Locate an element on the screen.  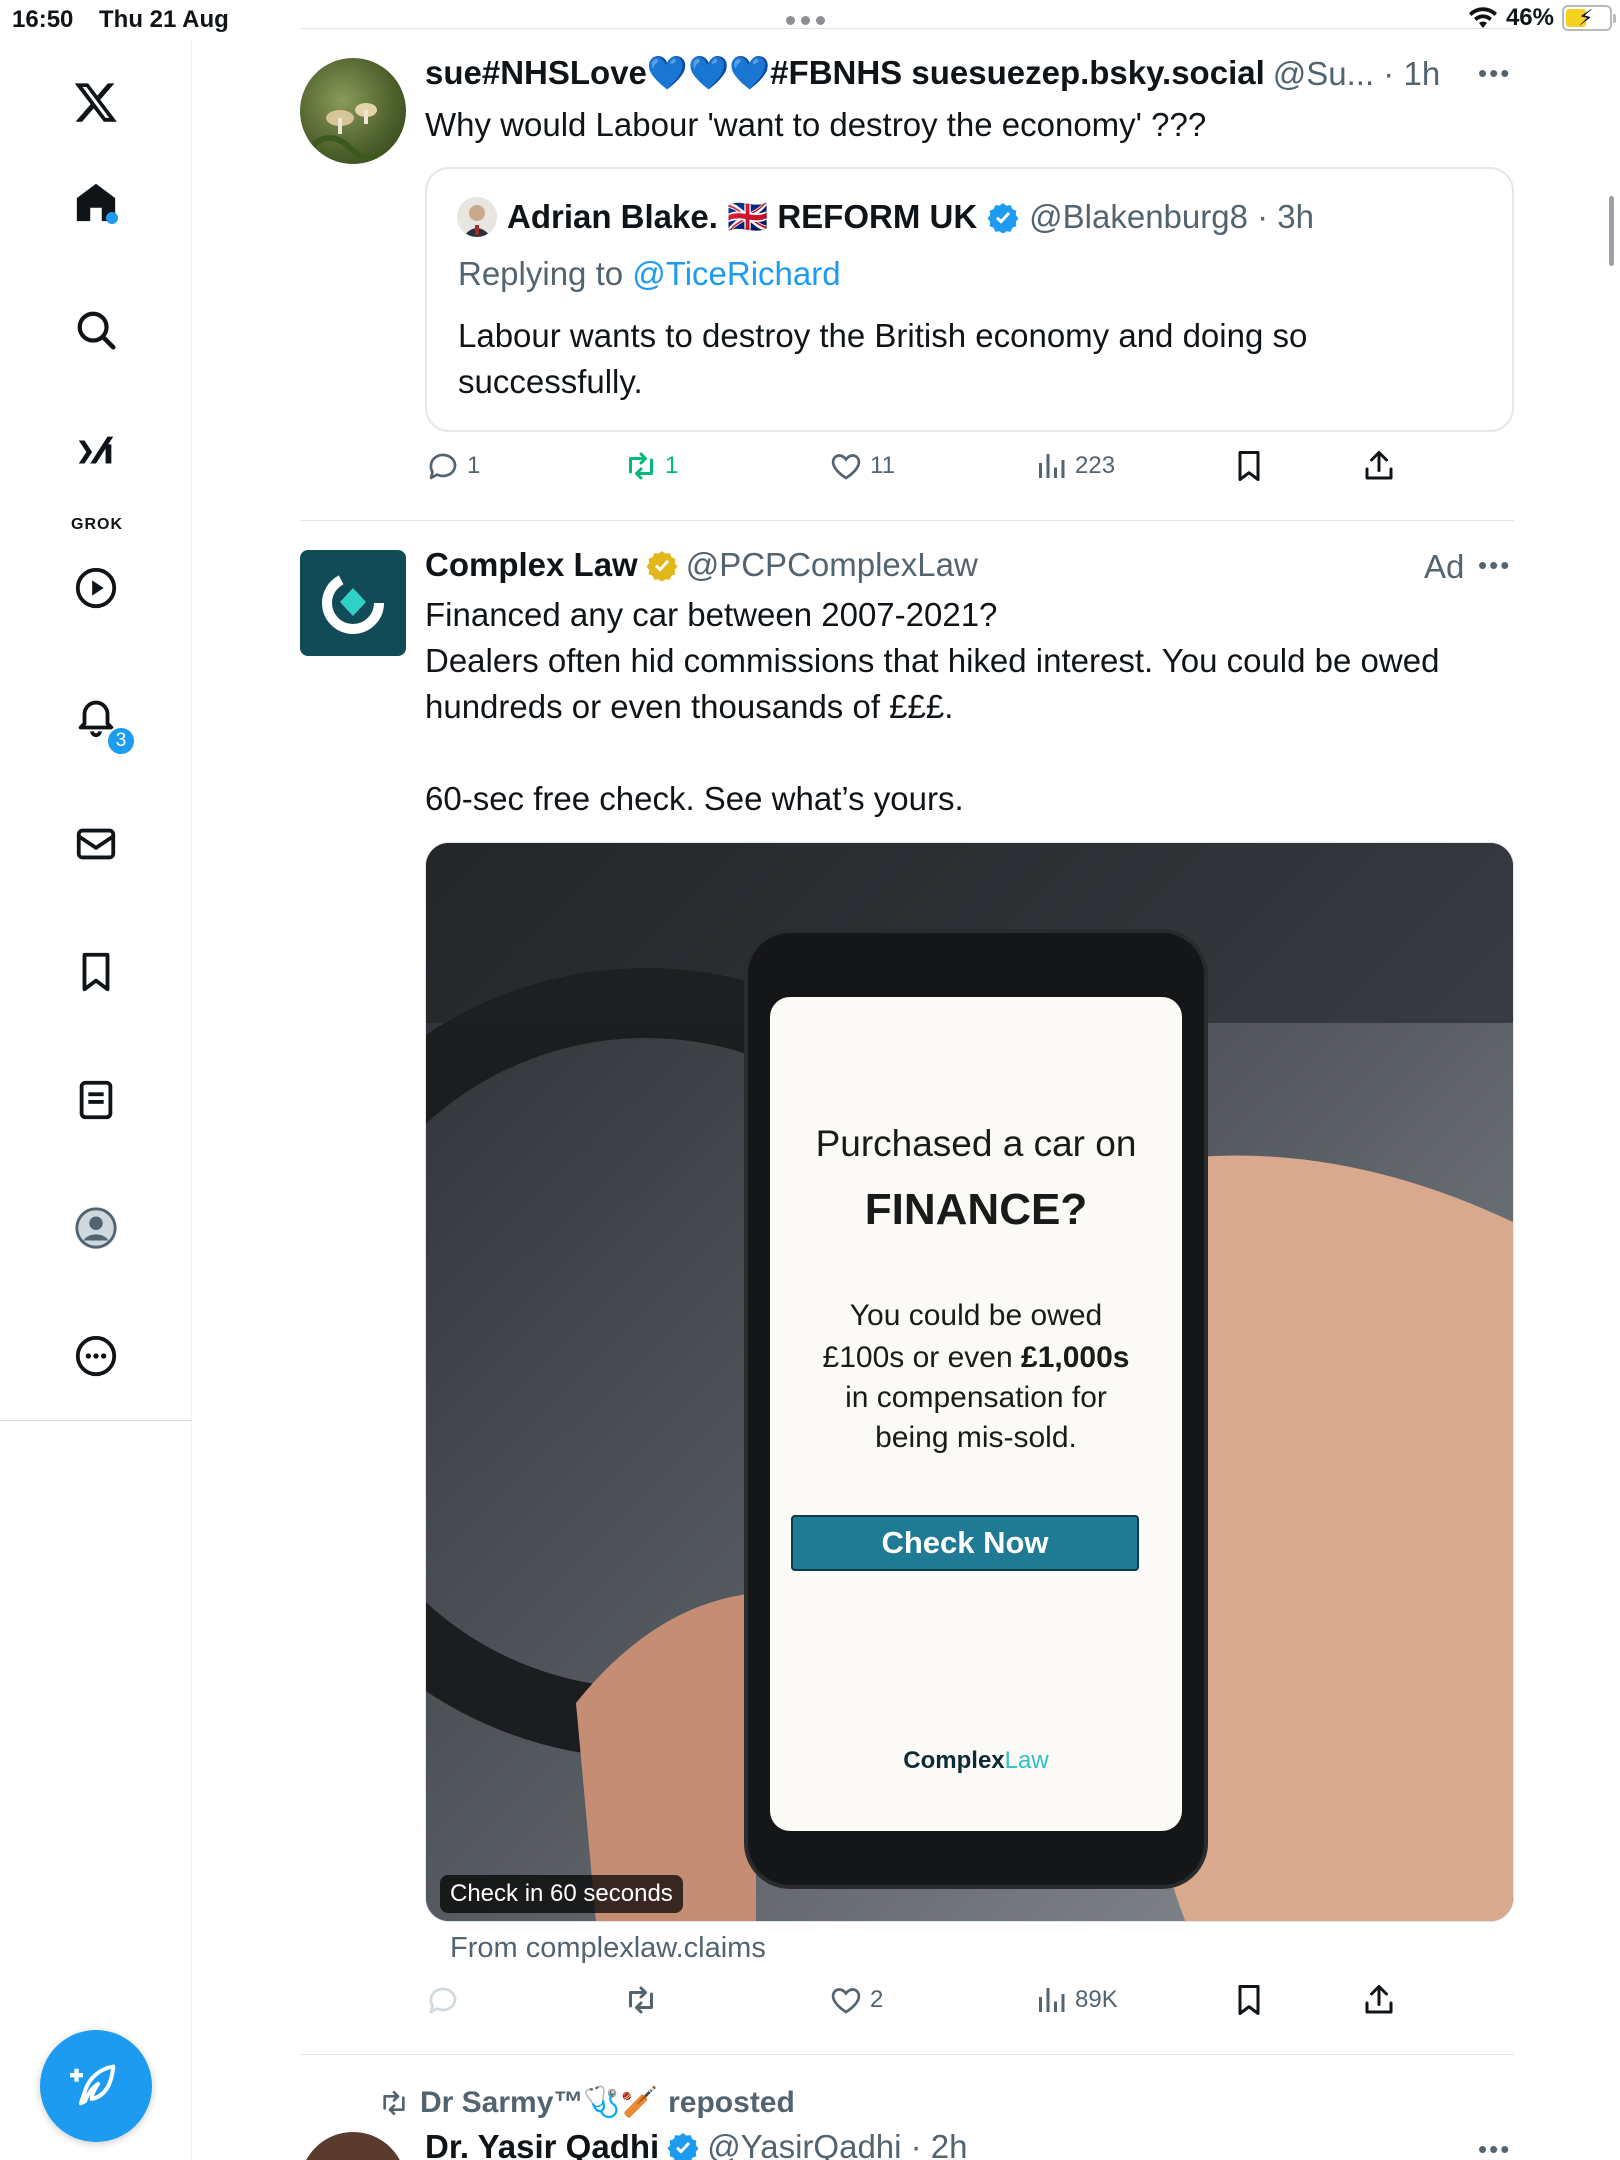
screen-line: in compensation for is located at coordinates (976, 1397).